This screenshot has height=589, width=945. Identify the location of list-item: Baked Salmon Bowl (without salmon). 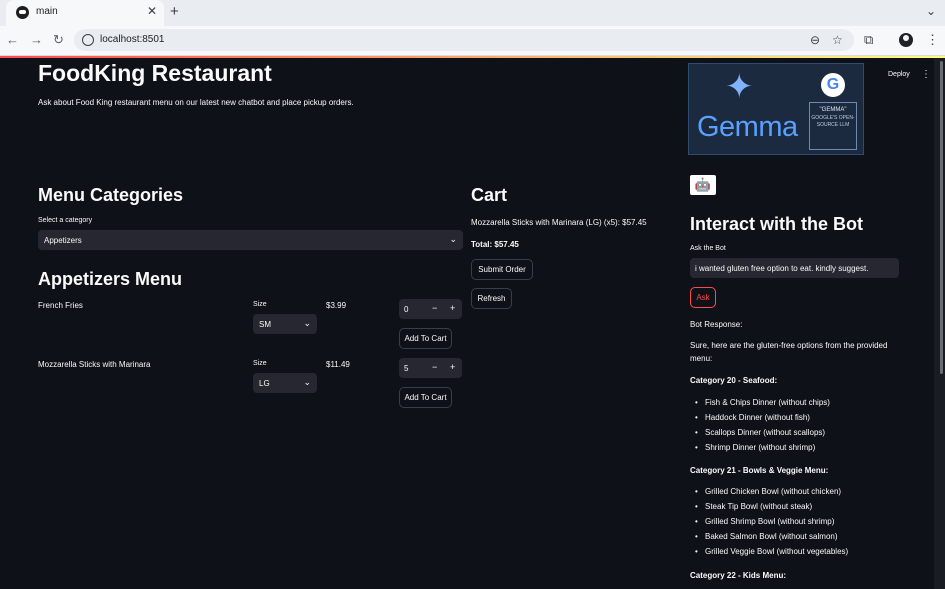
(766, 536).